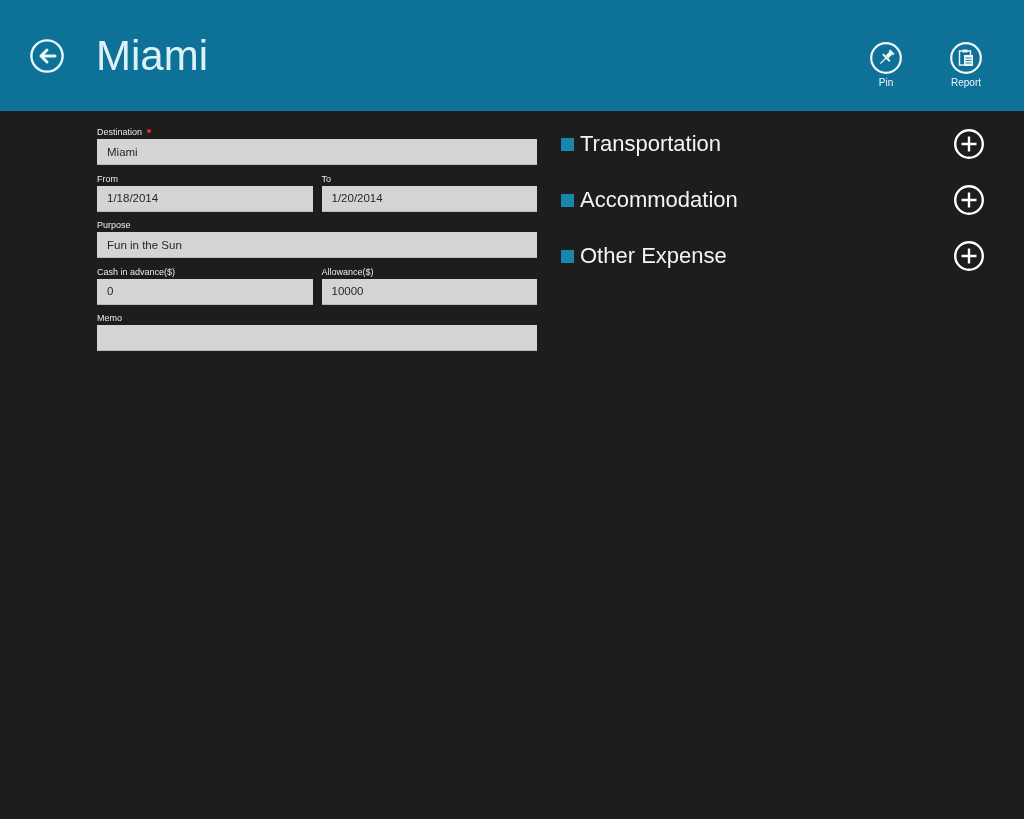 This screenshot has width=1024, height=819. What do you see at coordinates (317, 152) in the screenshot?
I see `text-field: Miami` at bounding box center [317, 152].